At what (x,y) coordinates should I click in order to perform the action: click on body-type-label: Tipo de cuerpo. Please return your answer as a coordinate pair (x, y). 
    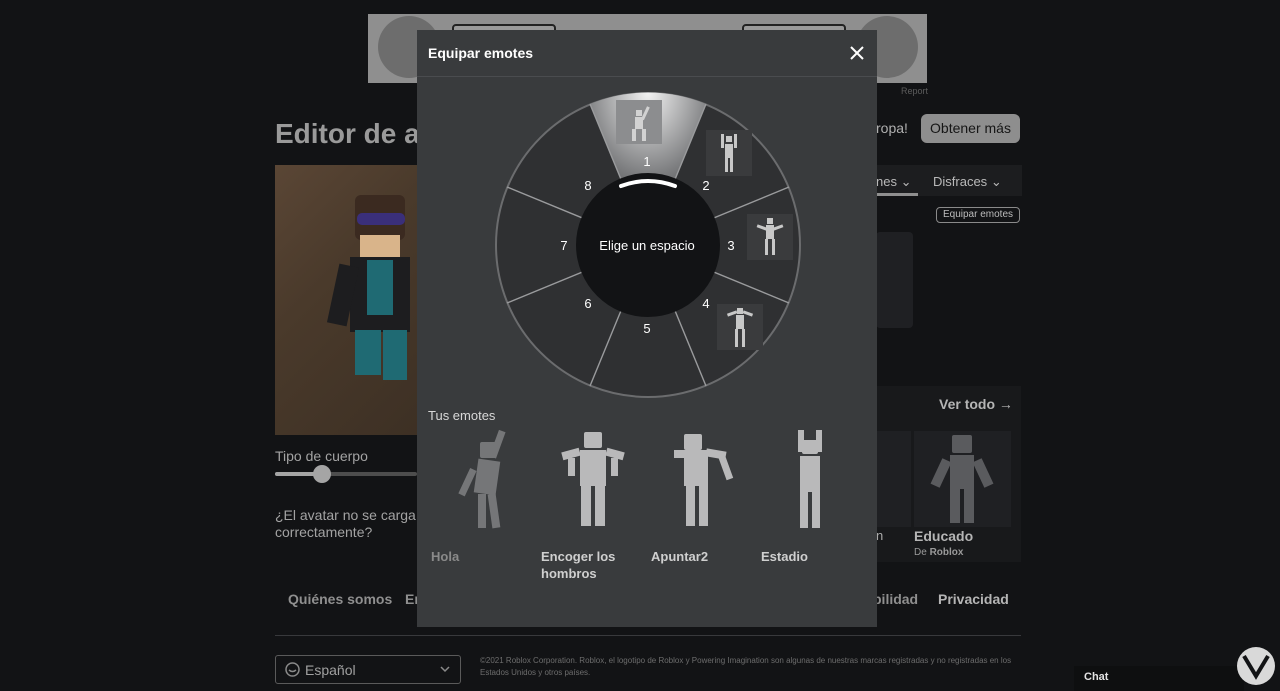
    Looking at the image, I should click on (321, 456).